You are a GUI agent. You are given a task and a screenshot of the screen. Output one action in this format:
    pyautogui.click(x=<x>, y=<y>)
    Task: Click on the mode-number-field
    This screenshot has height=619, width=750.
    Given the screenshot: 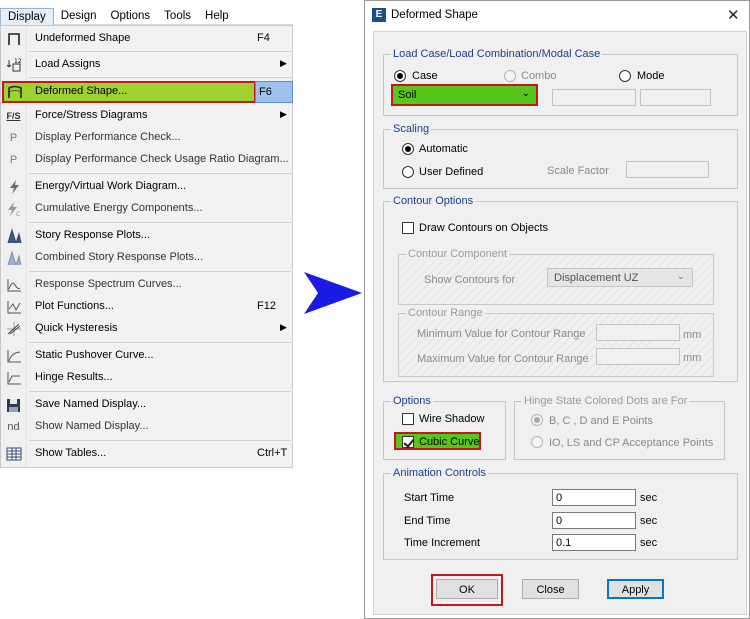 What is the action you would take?
    pyautogui.click(x=675, y=97)
    